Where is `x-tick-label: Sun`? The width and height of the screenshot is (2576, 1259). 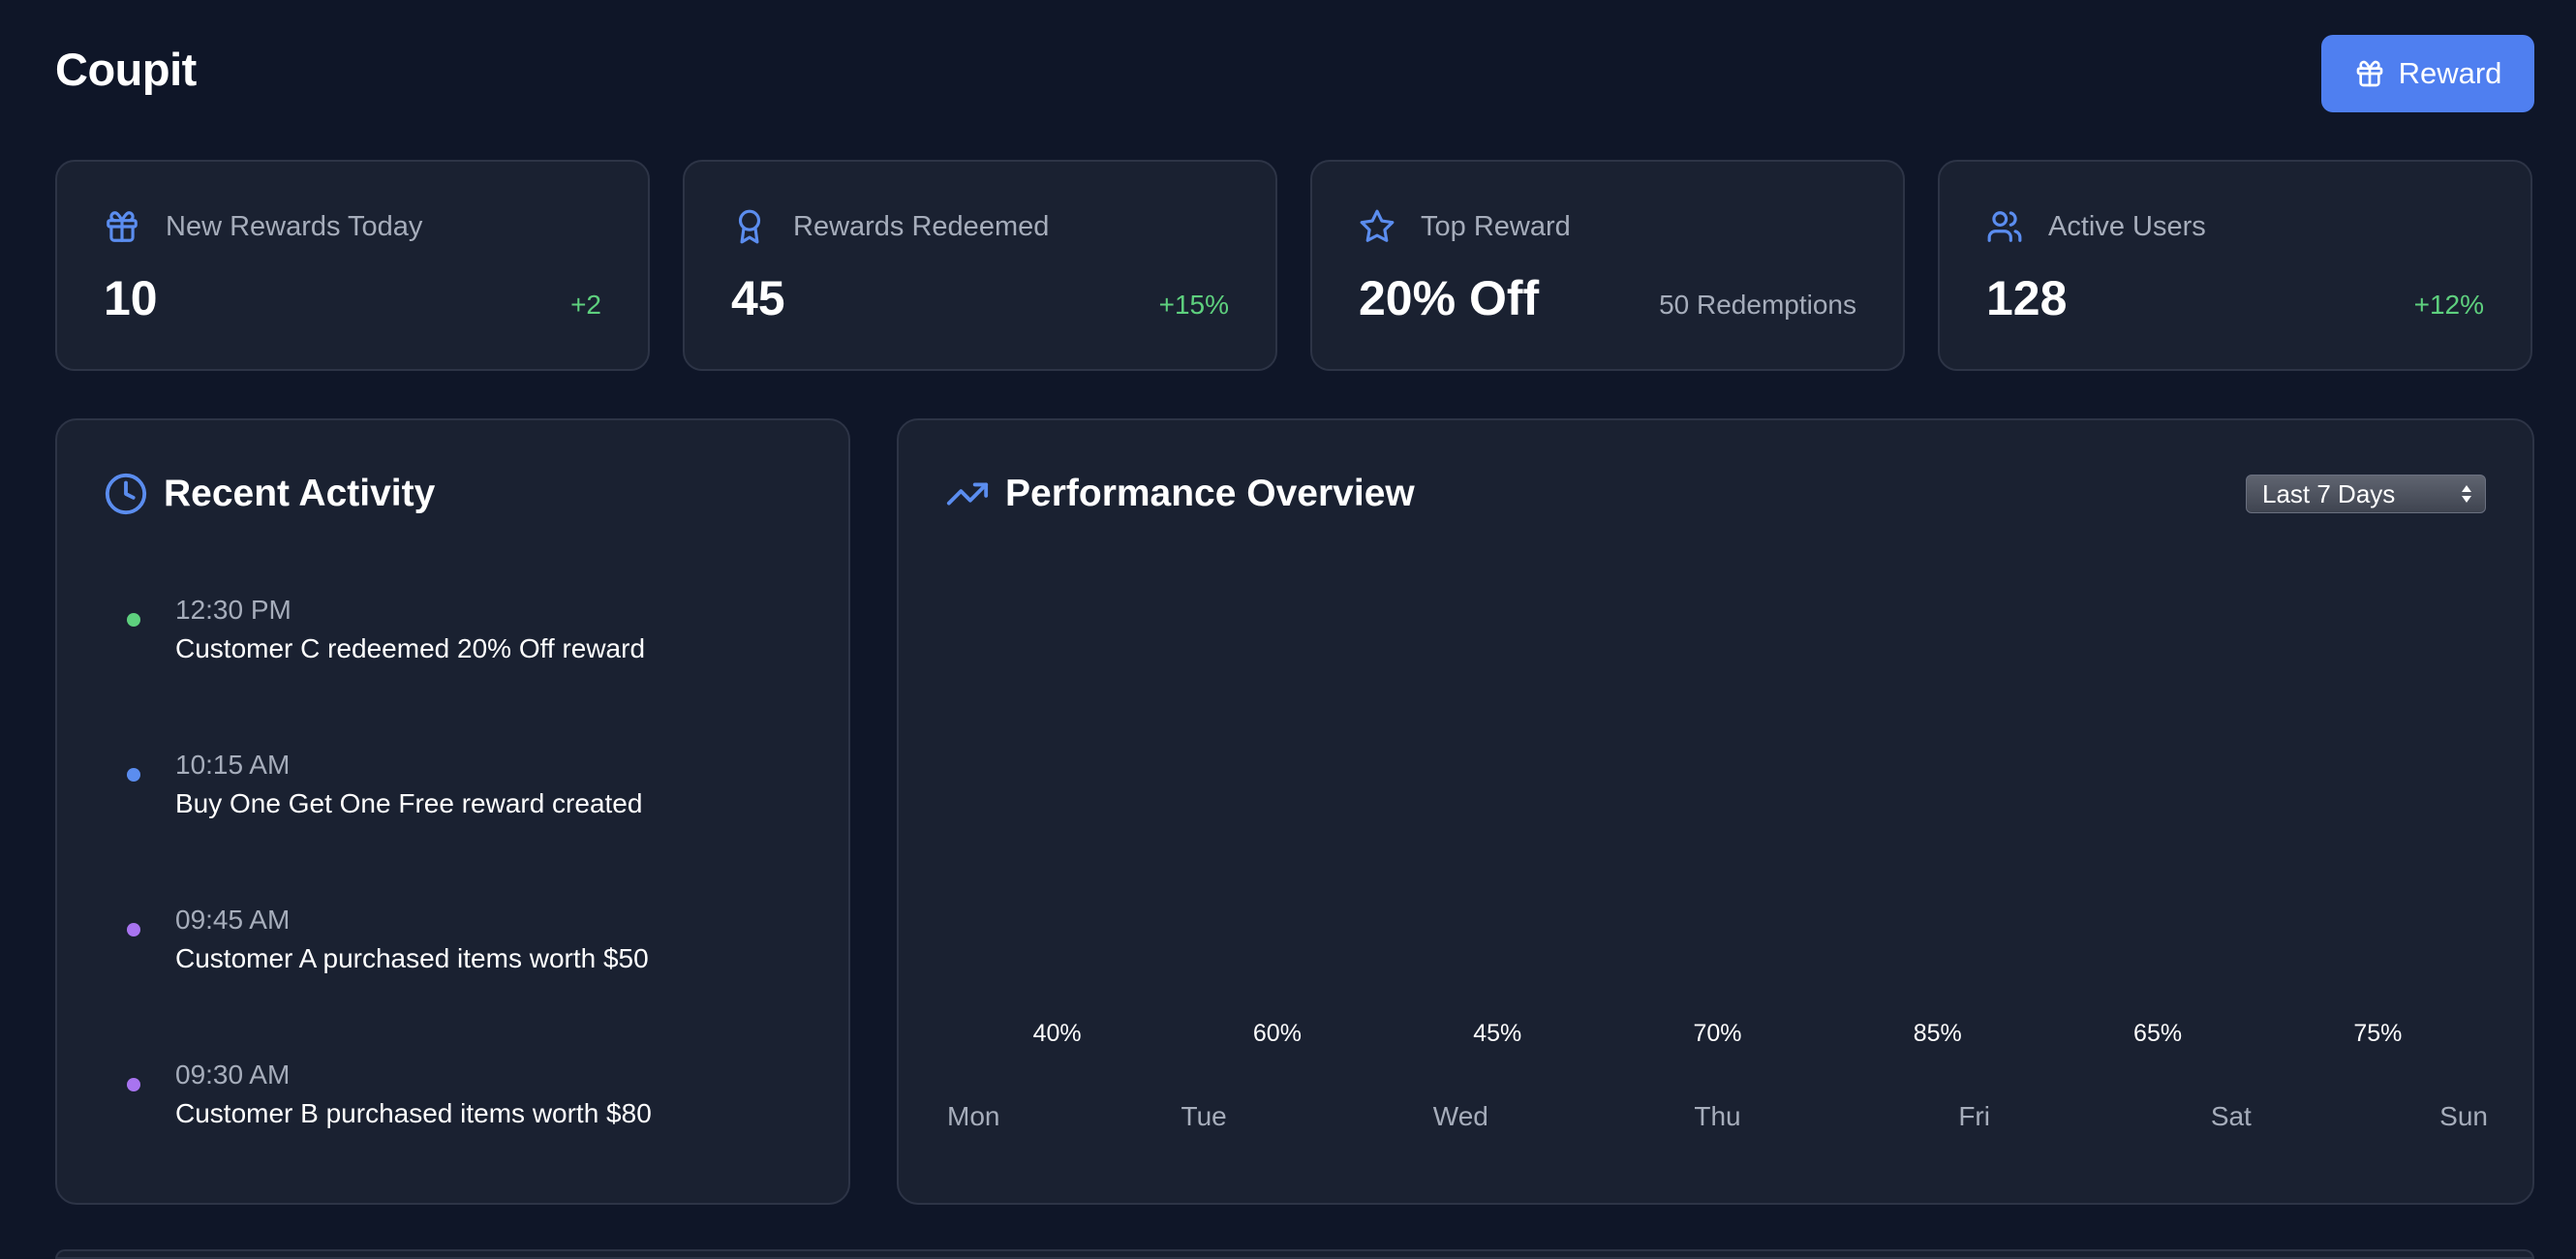
x-tick-label: Sun is located at coordinates (2463, 1116).